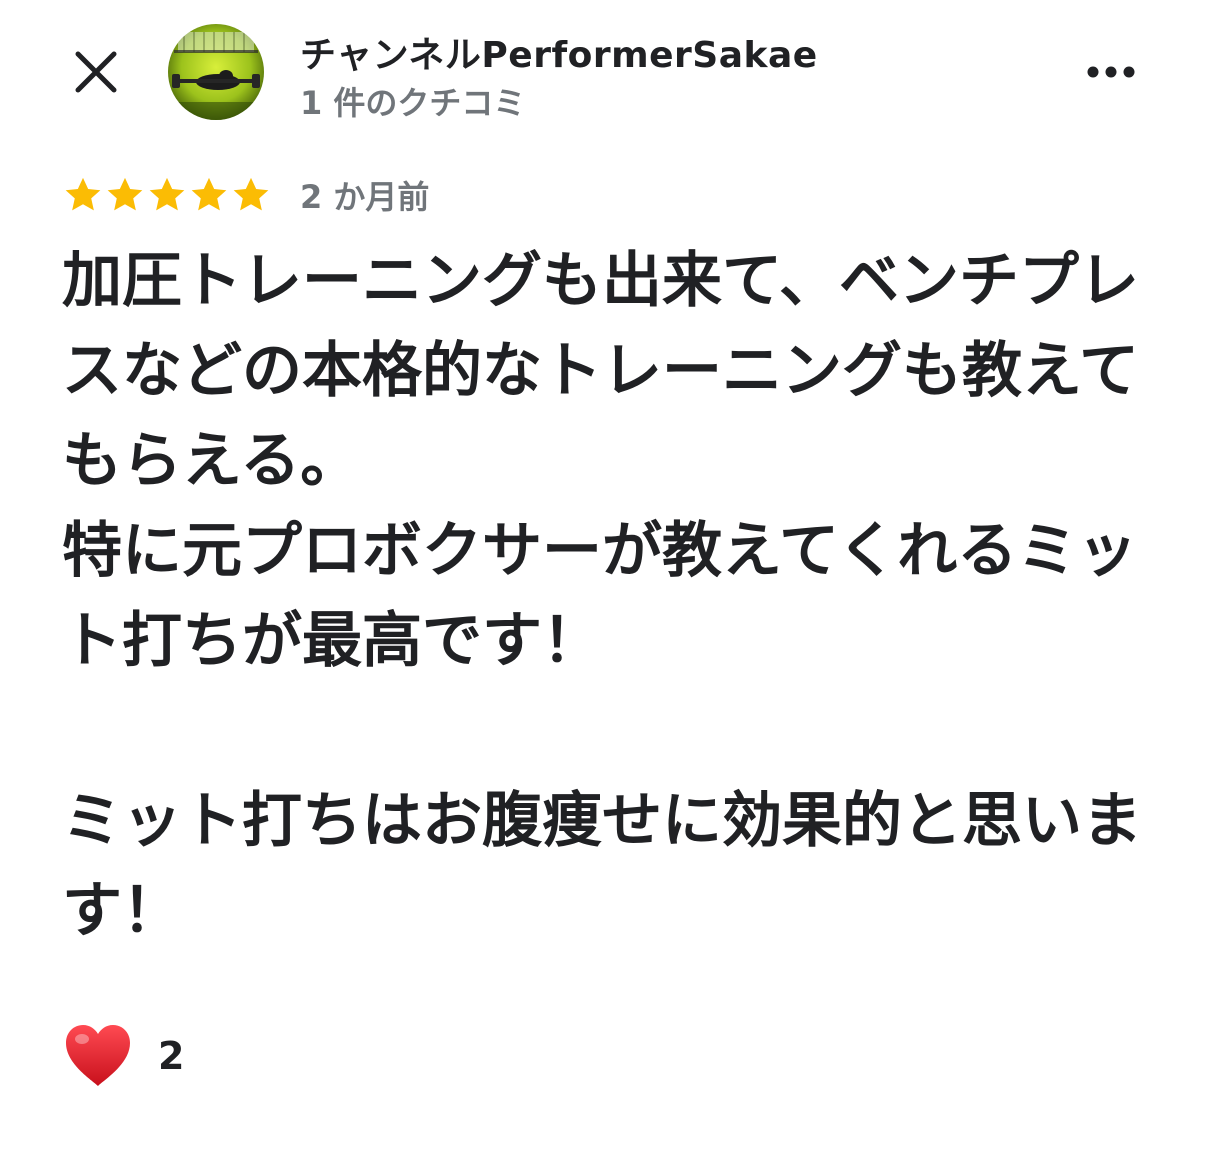 Image resolution: width=1206 pixels, height=1169 pixels. Describe the element at coordinates (216, 72) in the screenshot. I see `avatar` at that location.